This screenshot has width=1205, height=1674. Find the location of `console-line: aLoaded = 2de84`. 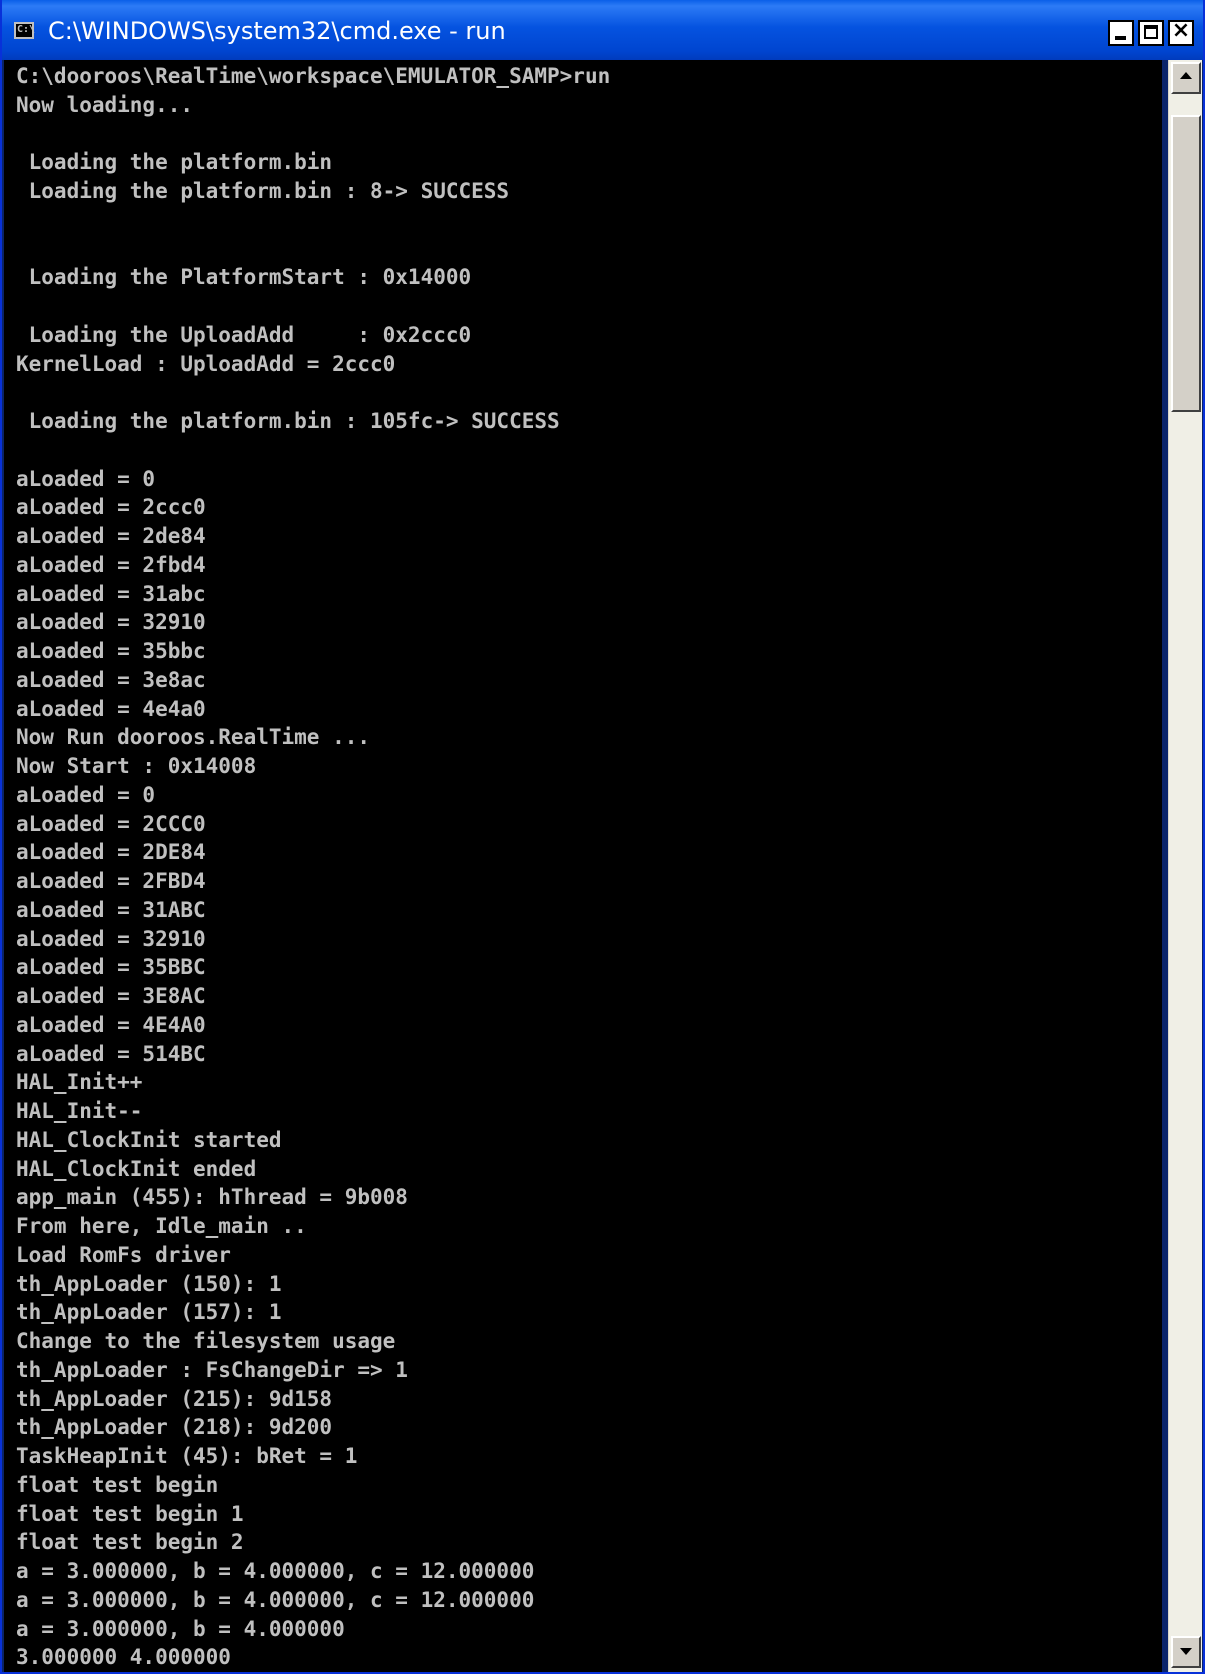

console-line: aLoaded = 2de84 is located at coordinates (111, 536).